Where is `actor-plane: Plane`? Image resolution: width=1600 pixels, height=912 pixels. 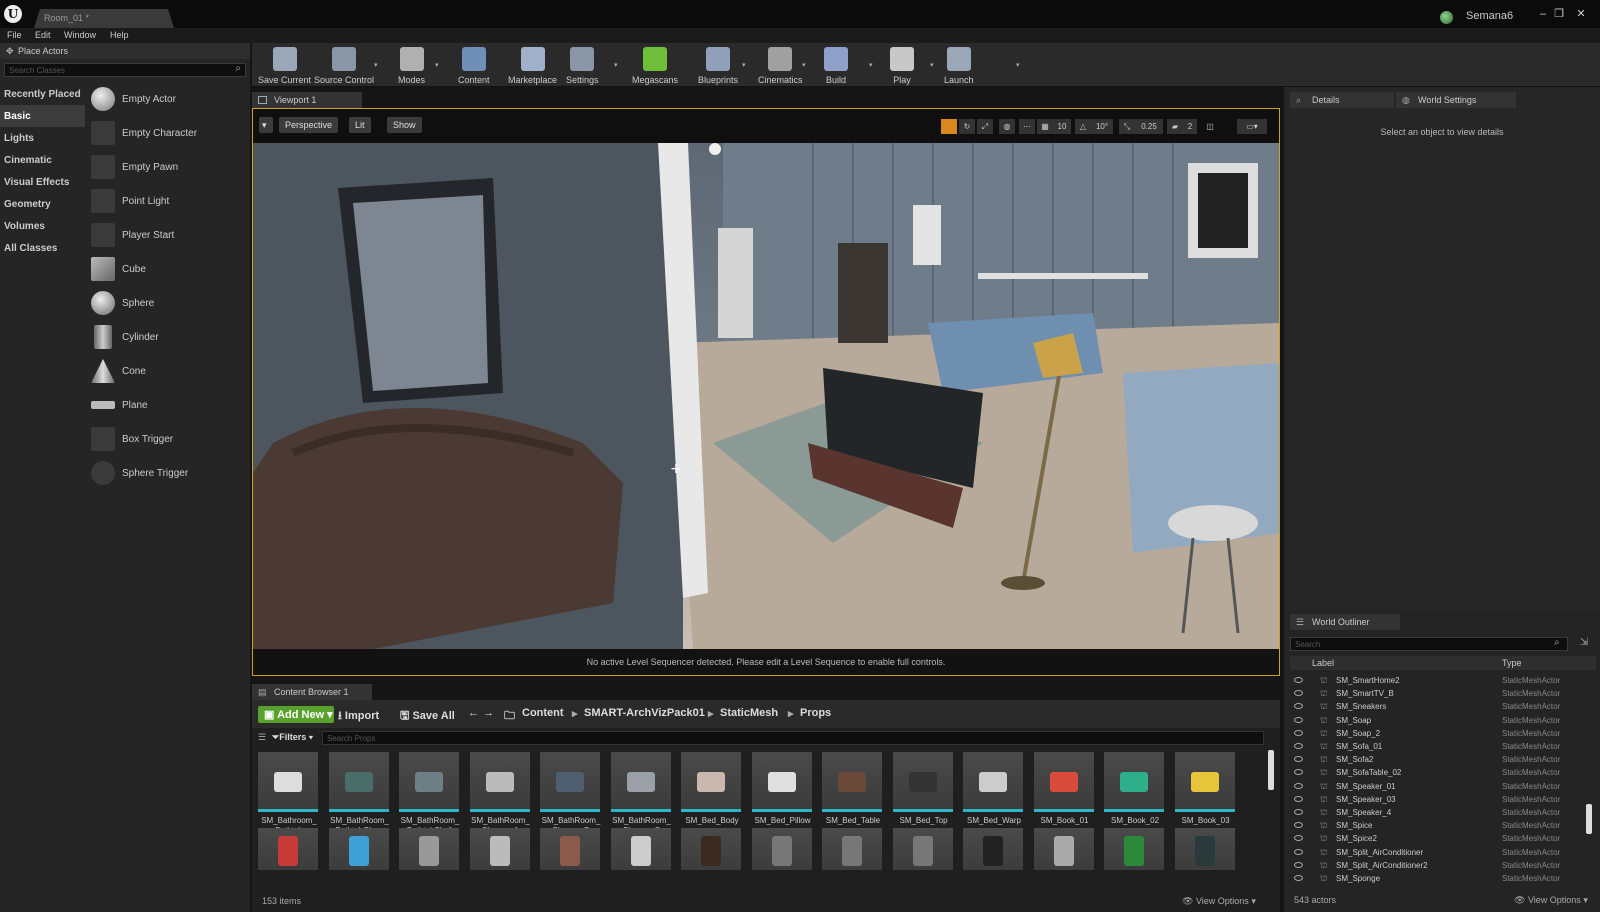 actor-plane: Plane is located at coordinates (168, 406).